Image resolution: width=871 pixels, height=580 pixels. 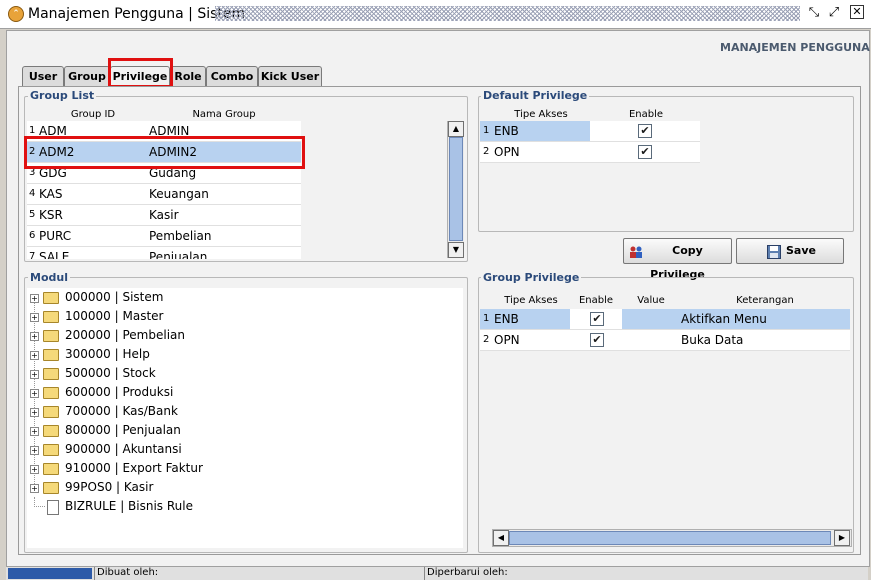 What do you see at coordinates (814, 13) in the screenshot?
I see `shrink-icon: ⤡` at bounding box center [814, 13].